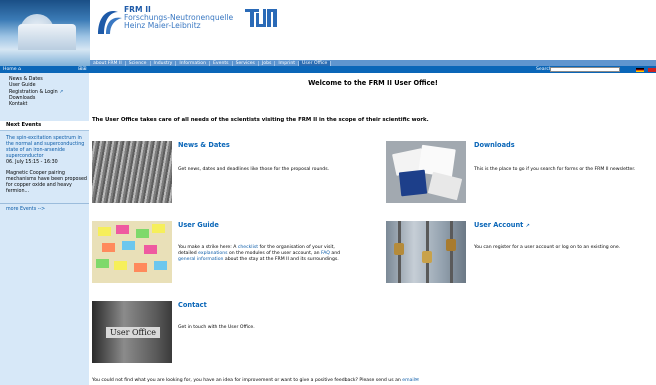 Image resolution: width=656 pixels, height=385 pixels. I want to click on logo-line3: Heinz Maier-Leibnitz, so click(162, 26).